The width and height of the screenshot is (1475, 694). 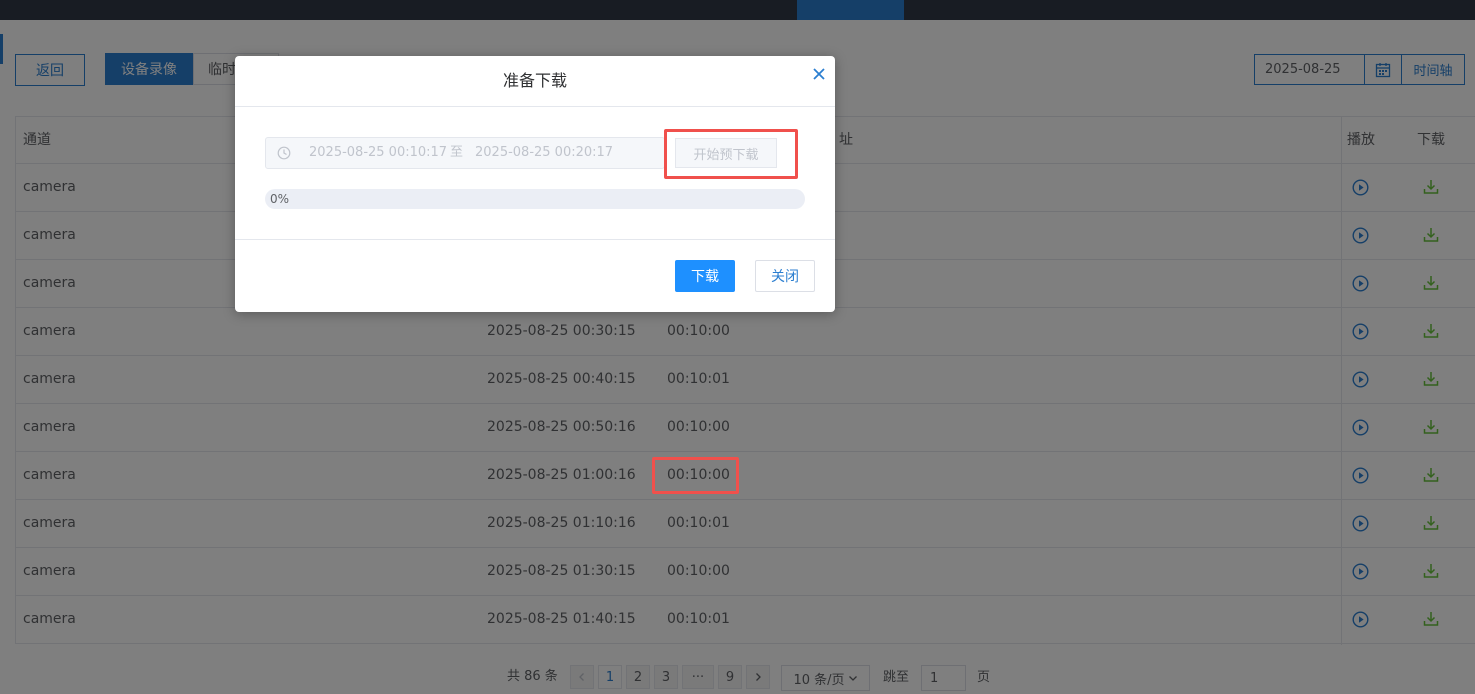 What do you see at coordinates (731, 154) in the screenshot?
I see `highlight-pre-download` at bounding box center [731, 154].